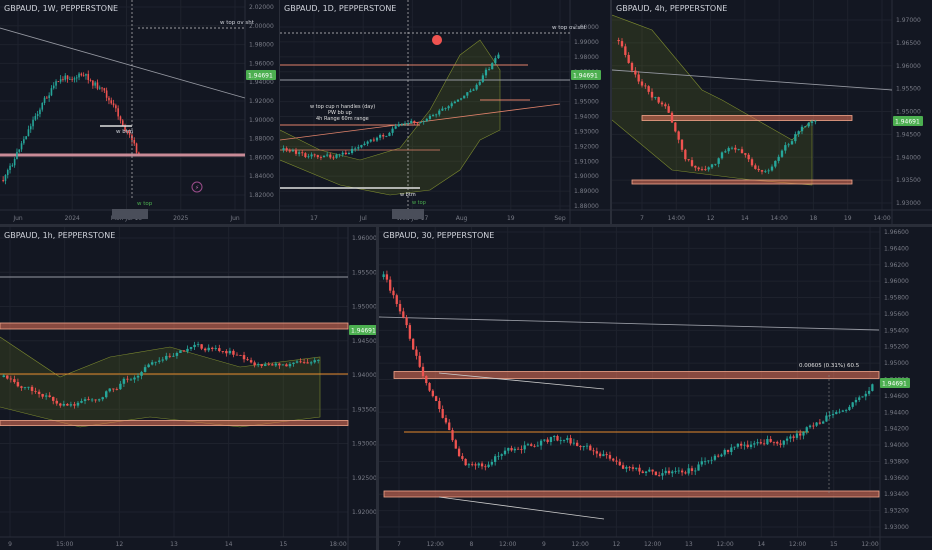 The height and width of the screenshot is (550, 932). What do you see at coordinates (586, 191) in the screenshot?
I see `y-tick-label: 1.89000` at bounding box center [586, 191].